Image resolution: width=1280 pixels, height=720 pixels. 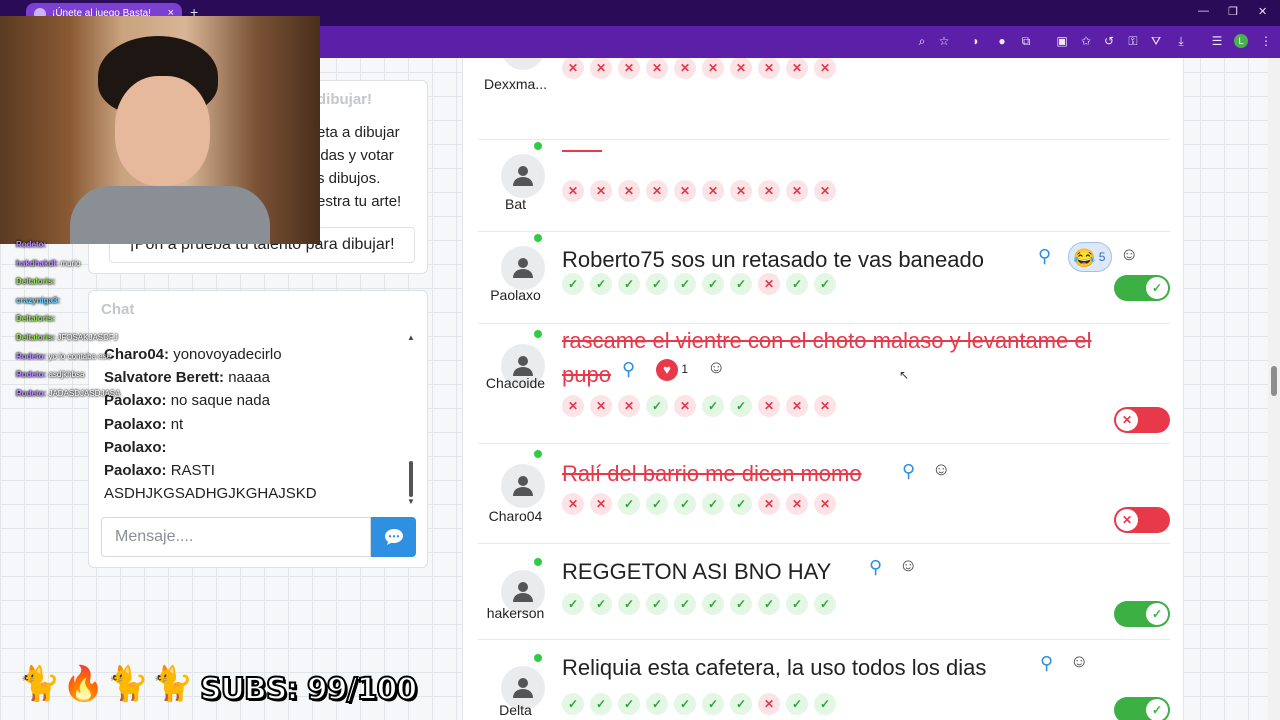 What do you see at coordinates (1262, 11) in the screenshot?
I see `close-window-button: ✕` at bounding box center [1262, 11].